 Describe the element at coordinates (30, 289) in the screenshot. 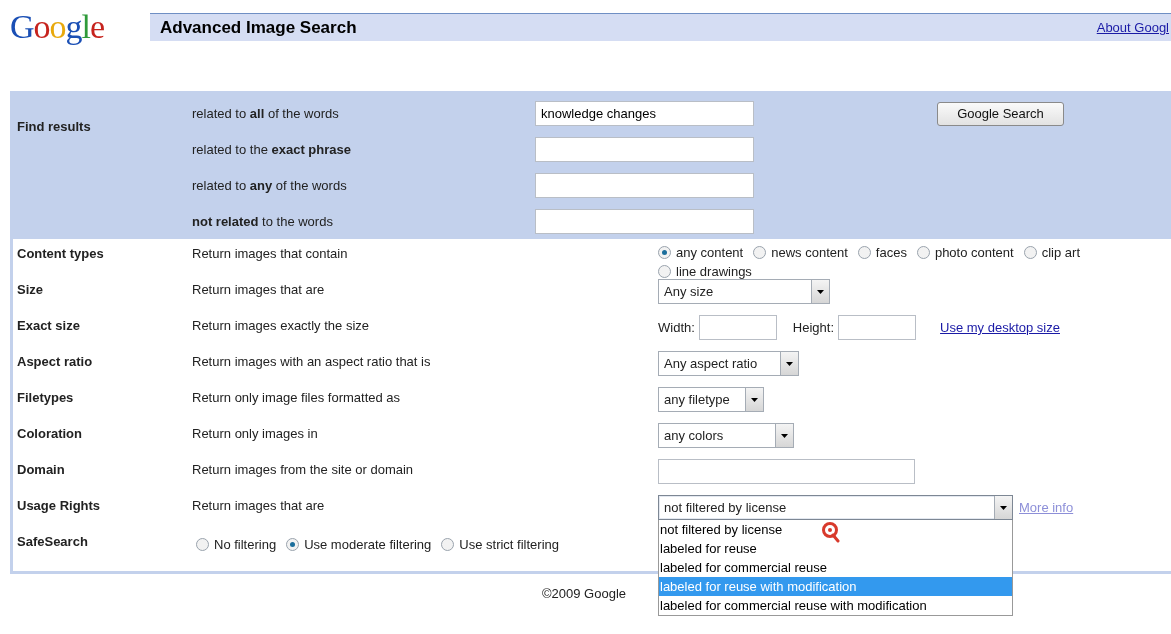

I see `option-label: Size` at that location.